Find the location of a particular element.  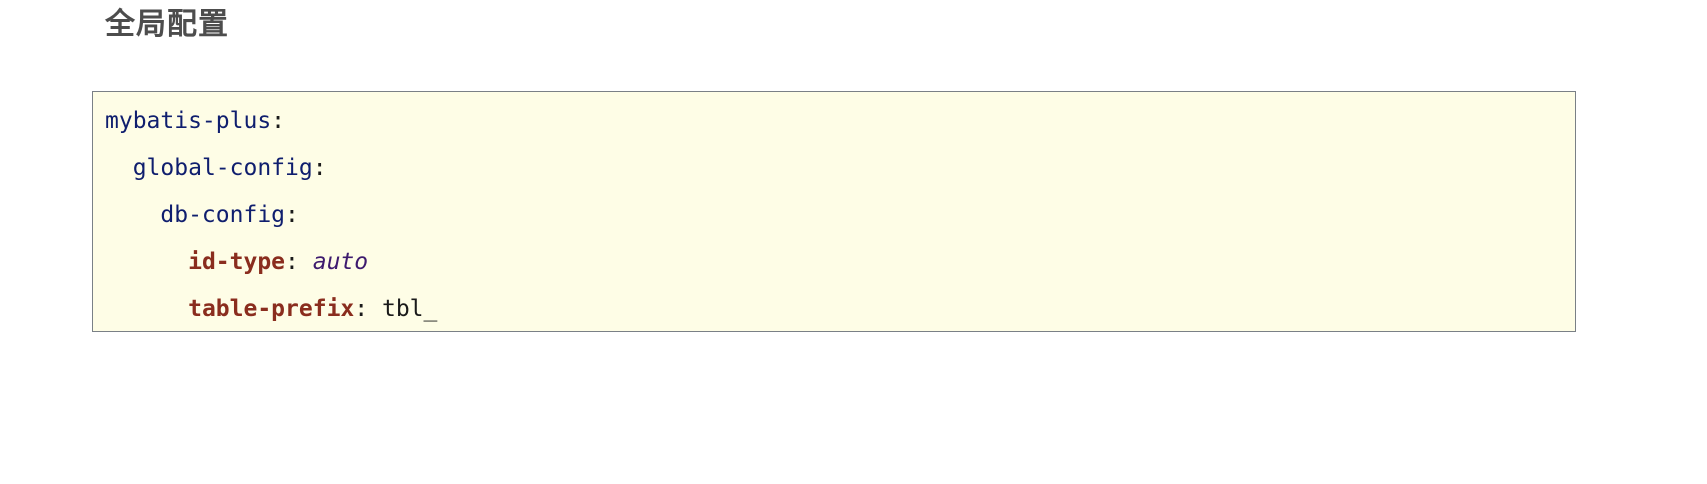

yaml-key: table-prefix is located at coordinates (271, 309).